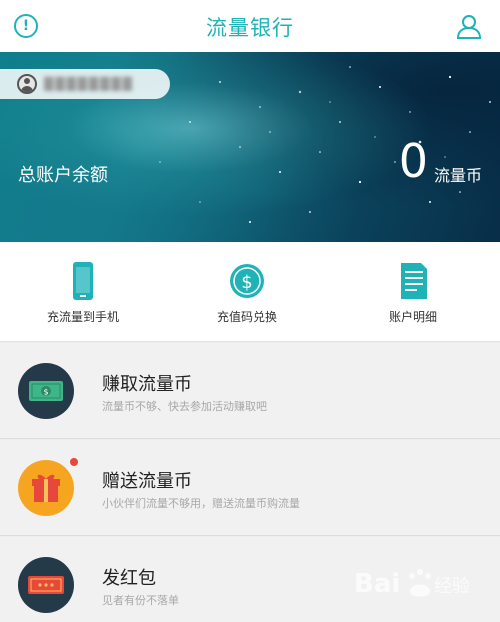 This screenshot has height=622, width=500. I want to click on list-subtitle: 流量币不够、快去参加活动赚取吧, so click(184, 406).